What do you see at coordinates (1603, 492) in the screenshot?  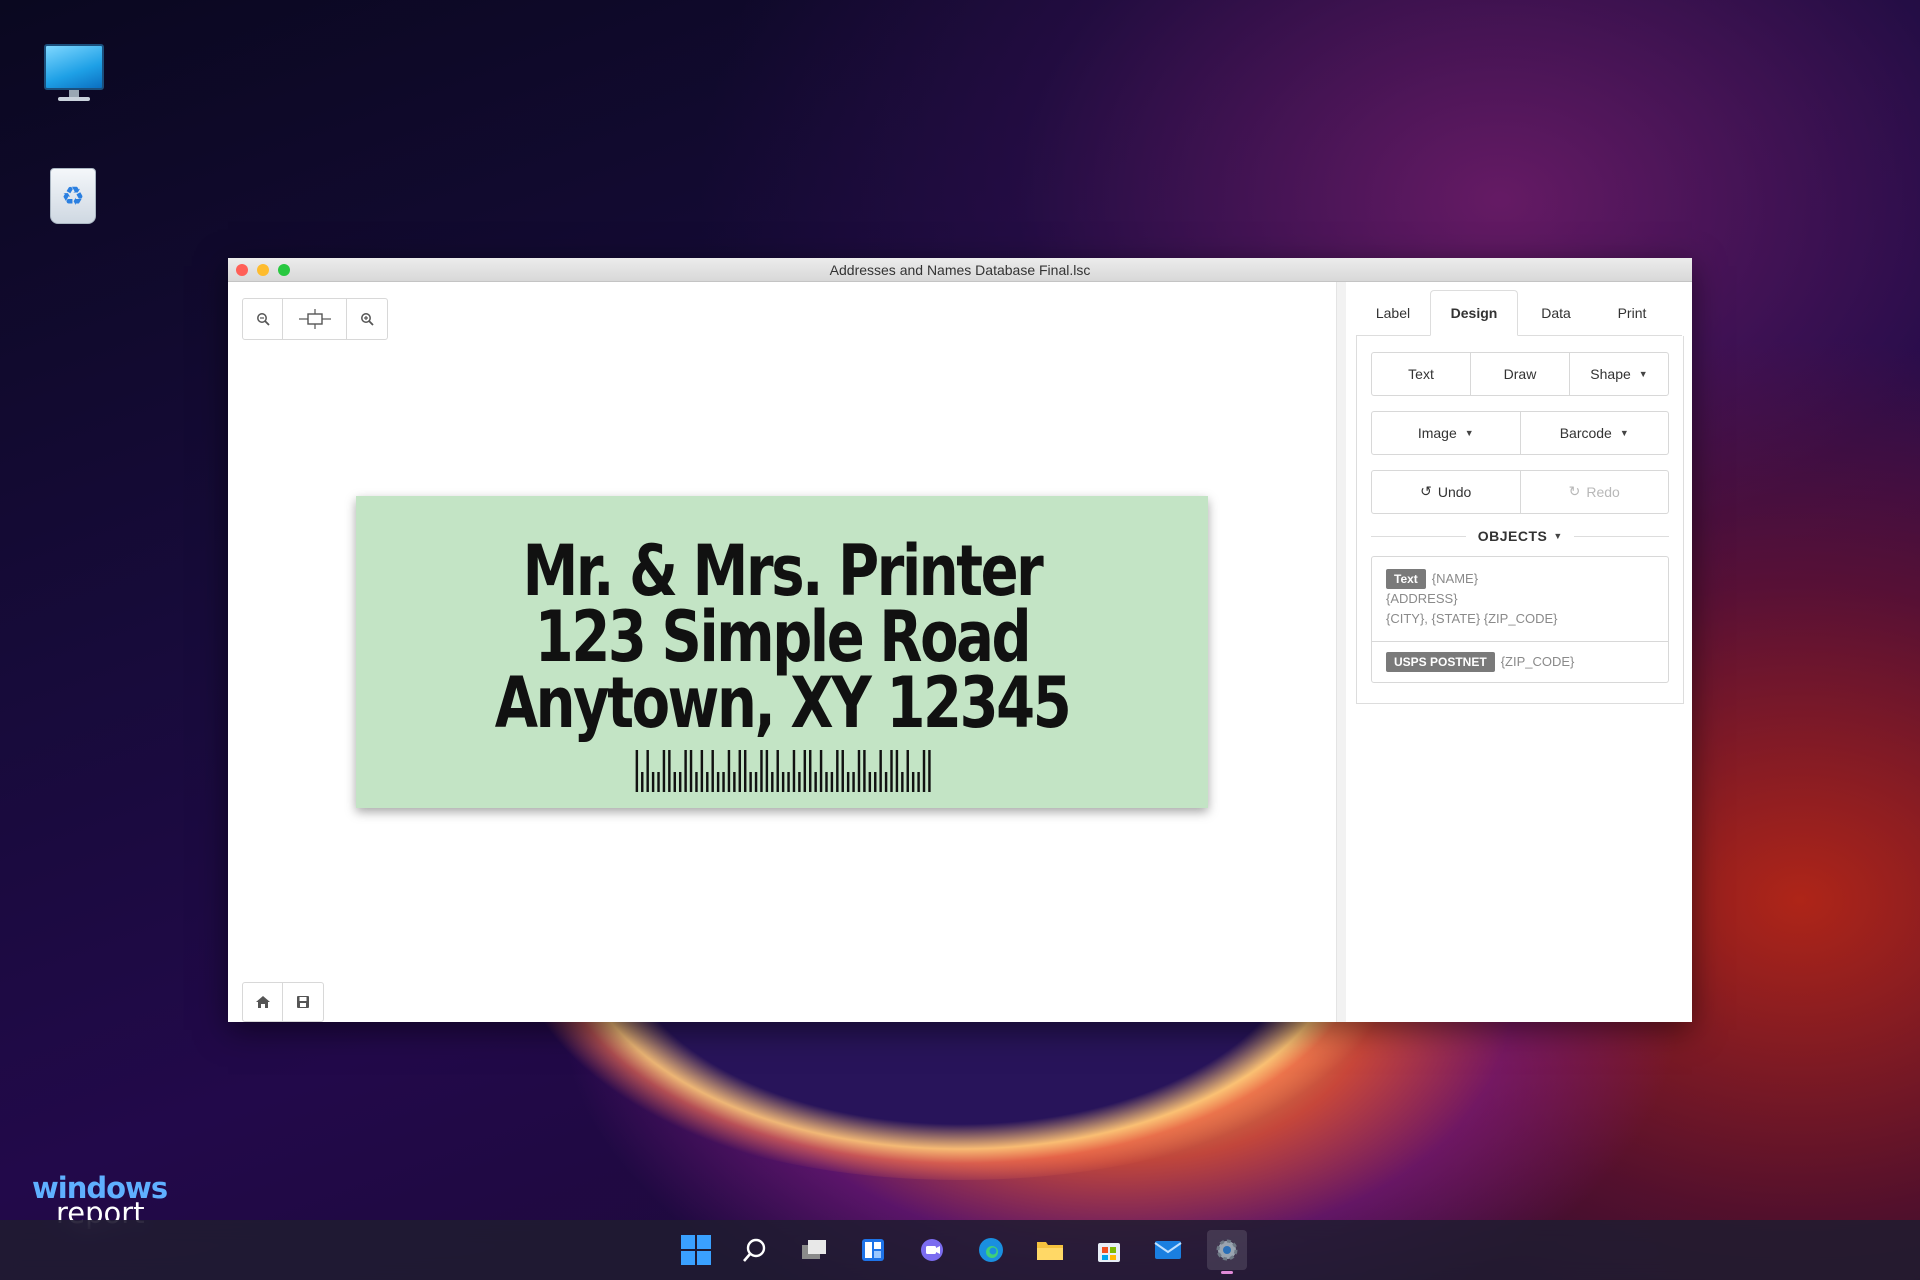 I see `redo-button-label: Redo` at bounding box center [1603, 492].